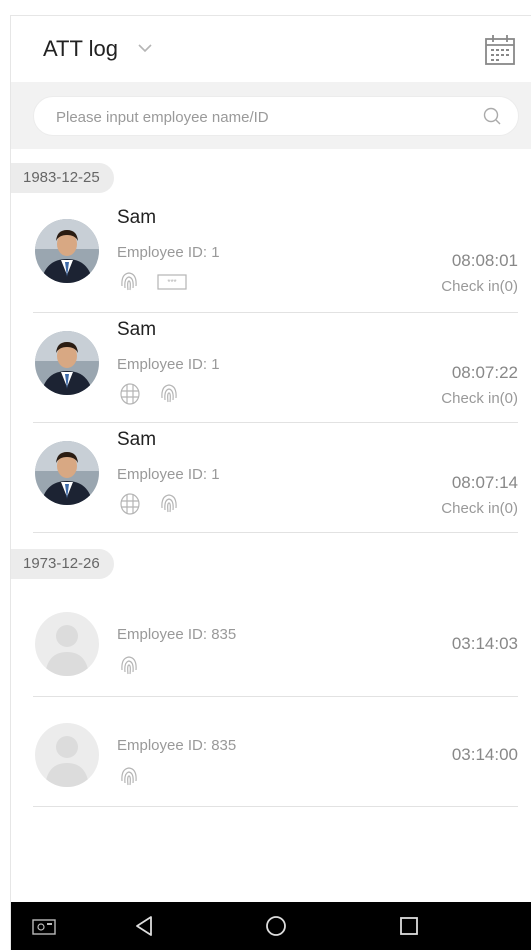  What do you see at coordinates (145, 48) in the screenshot?
I see `chevron-down-icon` at bounding box center [145, 48].